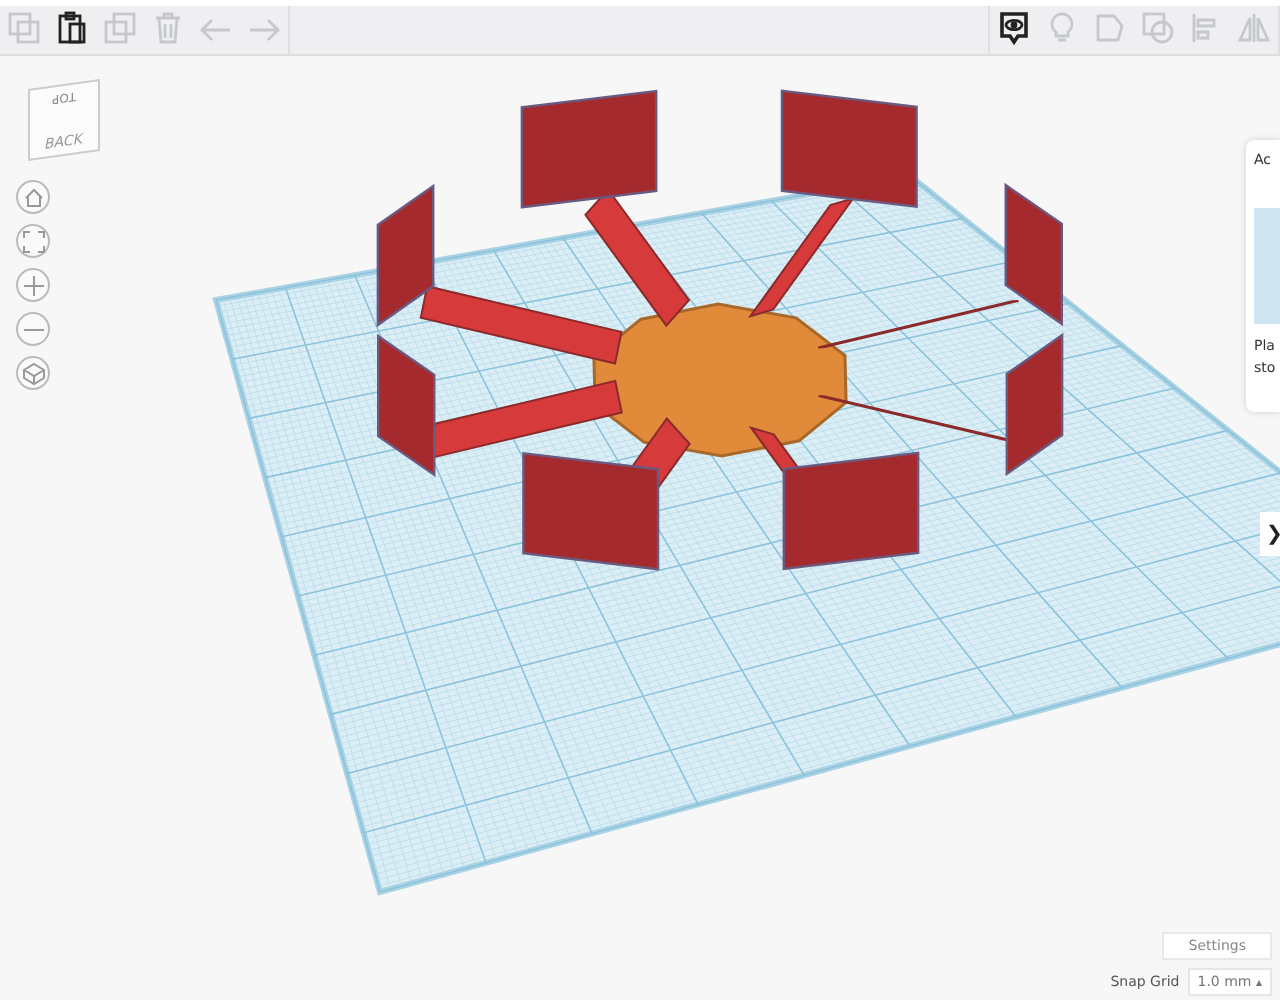  I want to click on duplicate-icon, so click(120, 28).